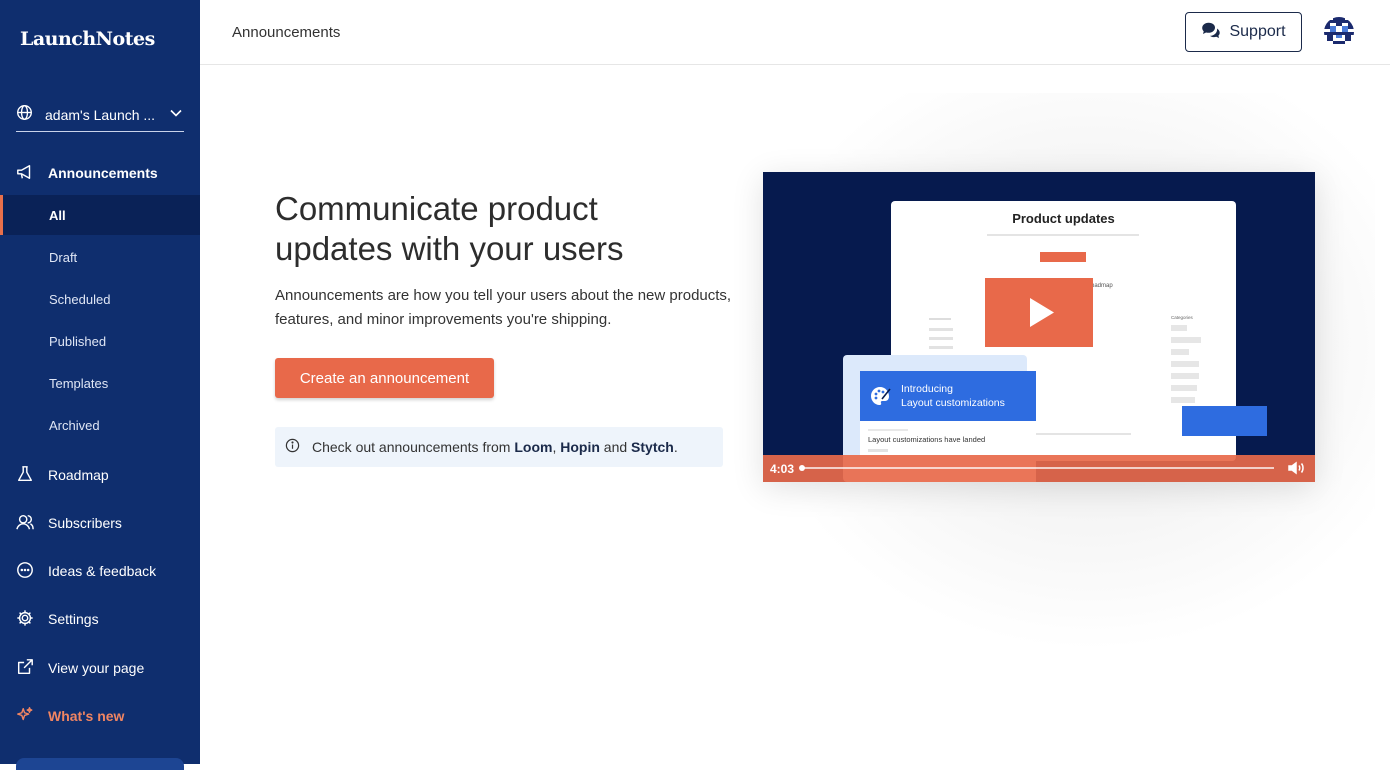  I want to click on nav-whats-new: What's new, so click(100, 716).